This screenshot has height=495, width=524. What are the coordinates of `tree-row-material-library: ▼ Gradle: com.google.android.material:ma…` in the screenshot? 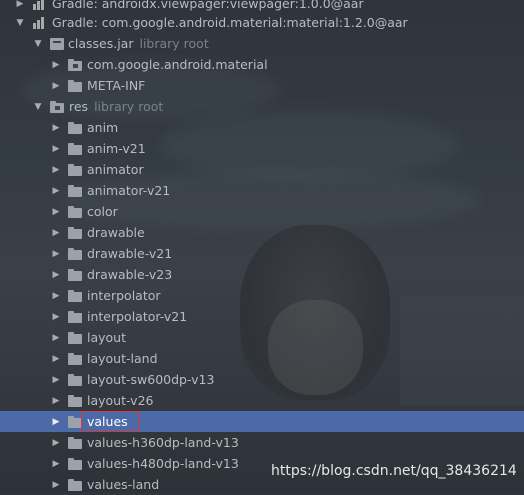 It's located at (262, 22).